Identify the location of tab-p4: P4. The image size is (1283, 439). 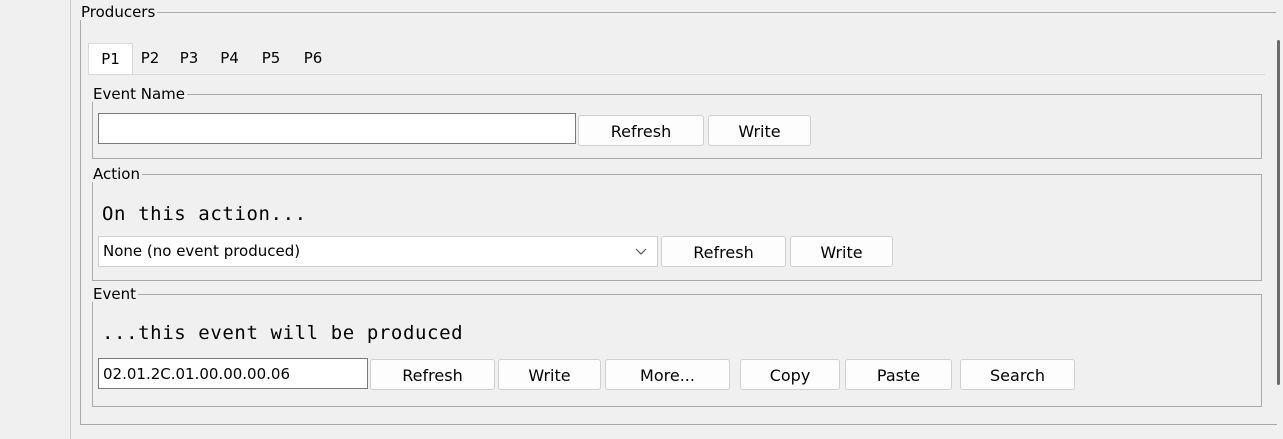
(229, 58).